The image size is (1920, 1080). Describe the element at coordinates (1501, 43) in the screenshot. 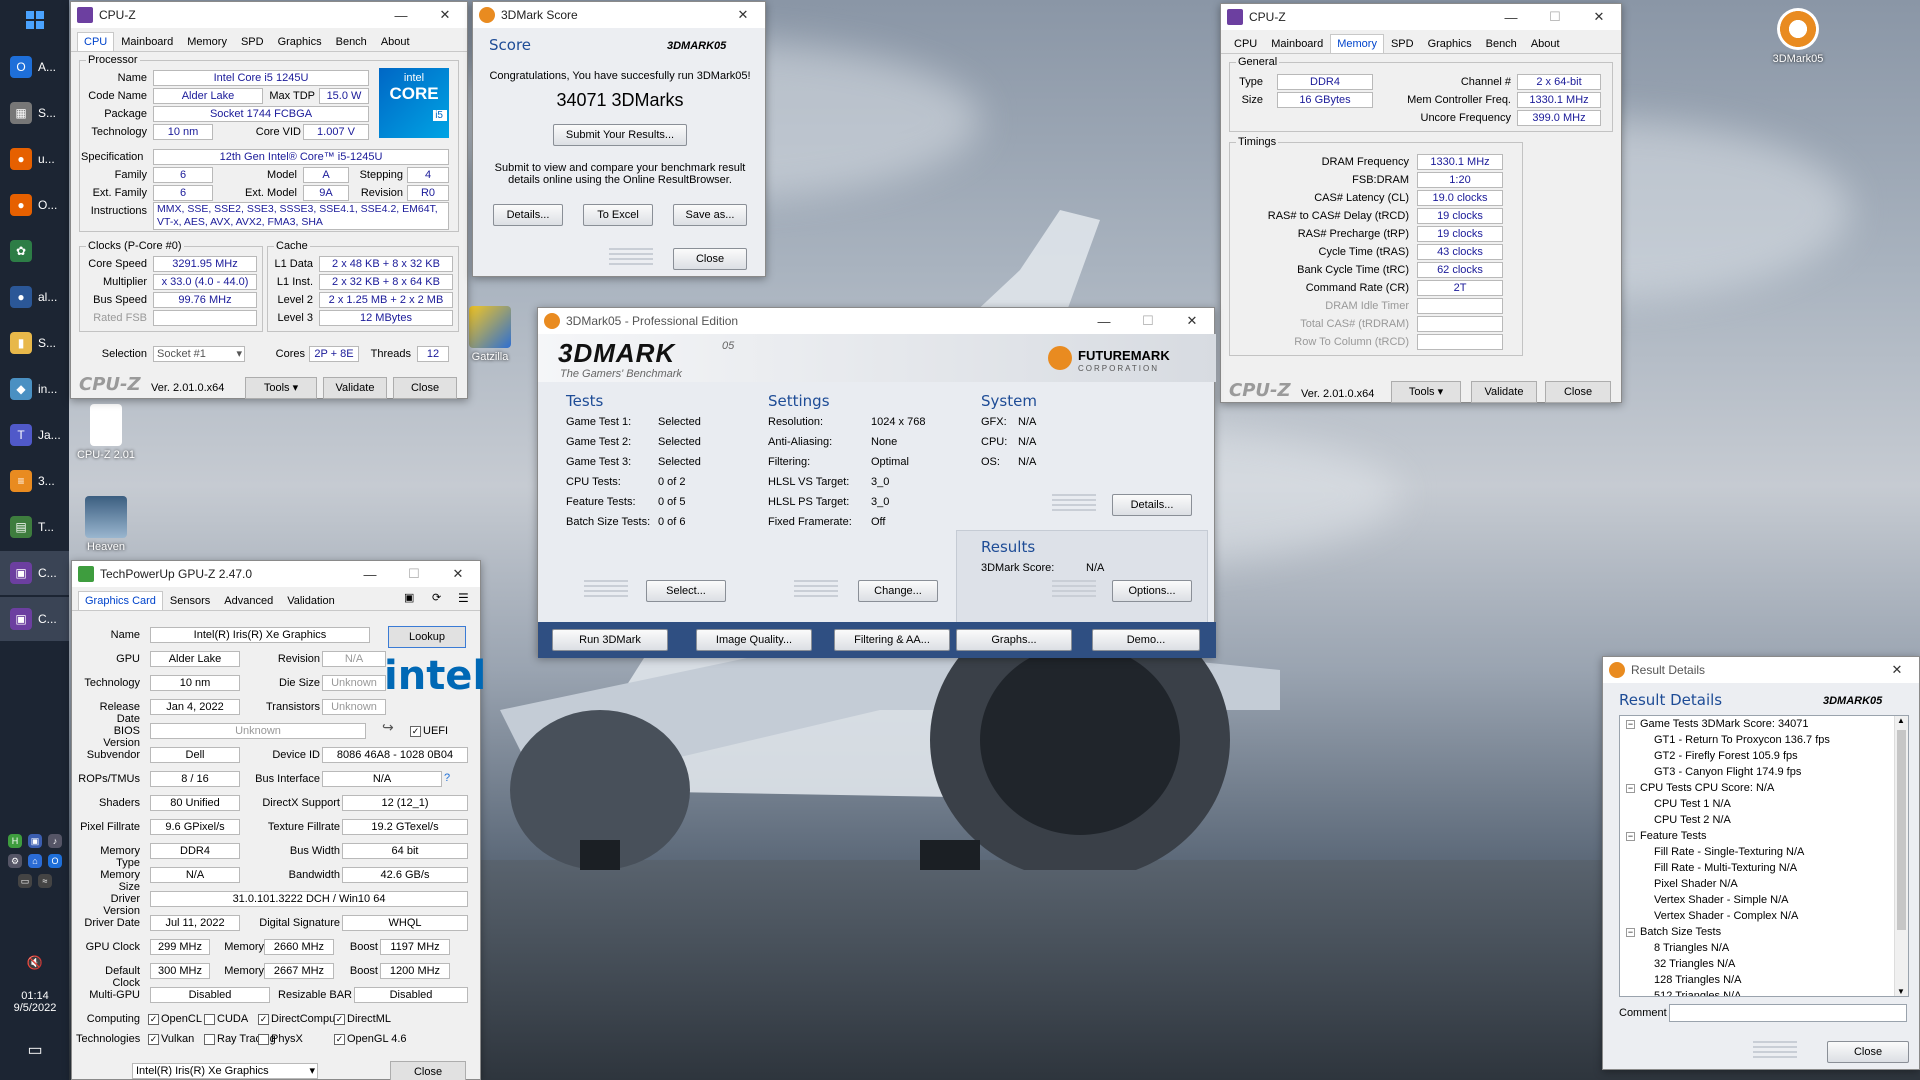

I see `tab-bench: Bench` at that location.